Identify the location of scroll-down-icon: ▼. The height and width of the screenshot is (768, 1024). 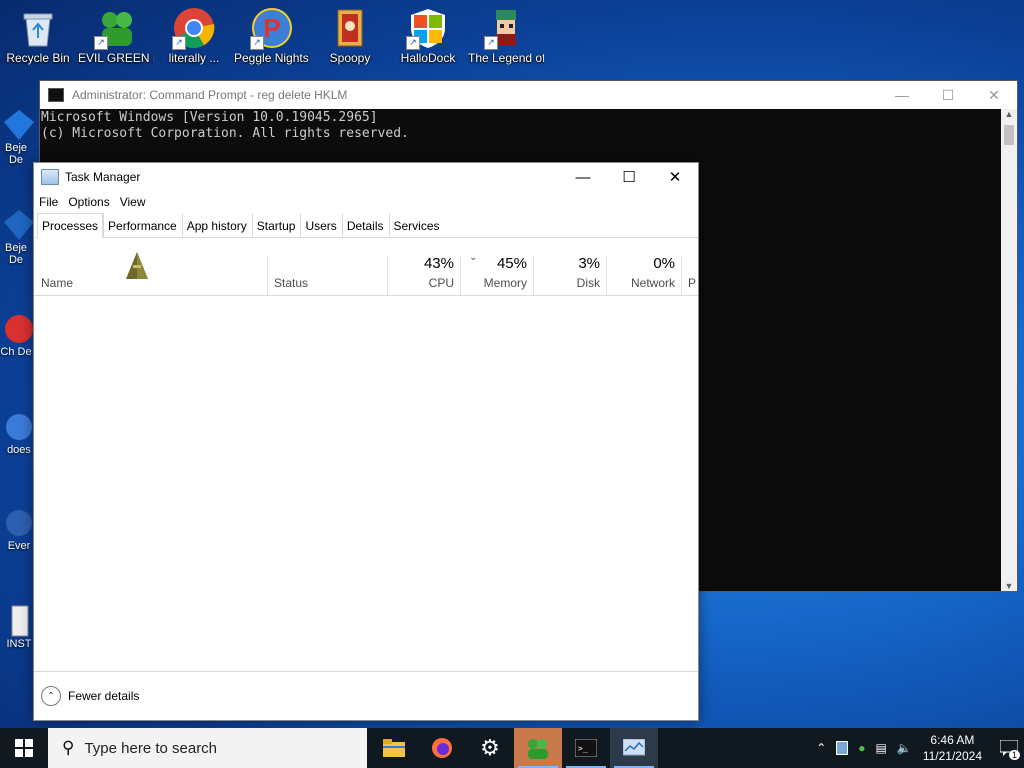
(1009, 586).